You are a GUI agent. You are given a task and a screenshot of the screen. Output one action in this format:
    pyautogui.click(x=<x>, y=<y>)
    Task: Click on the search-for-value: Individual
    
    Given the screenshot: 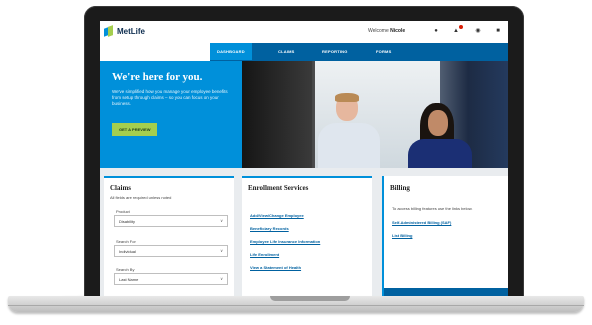 What is the action you would take?
    pyautogui.click(x=127, y=251)
    